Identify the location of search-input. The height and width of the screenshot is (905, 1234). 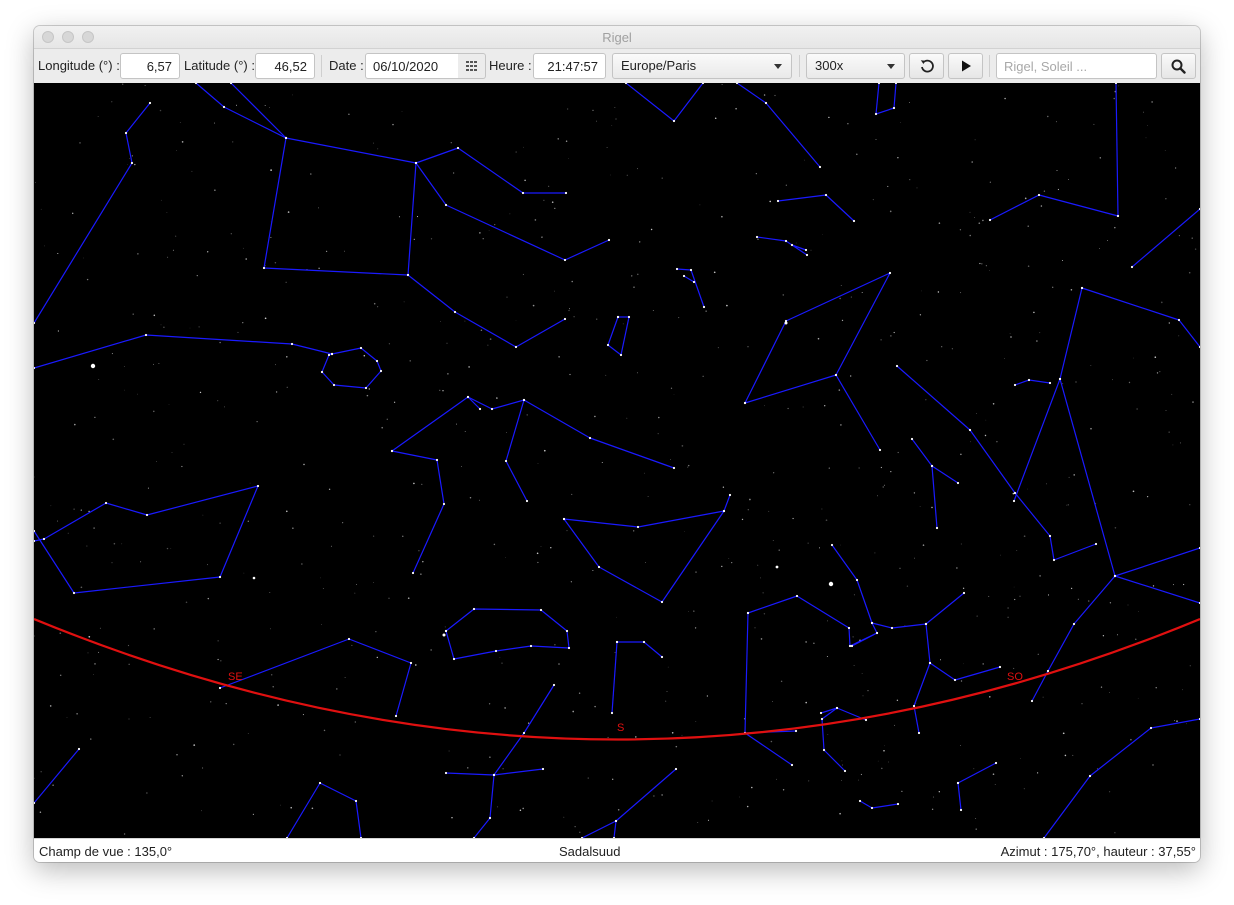
(1076, 66).